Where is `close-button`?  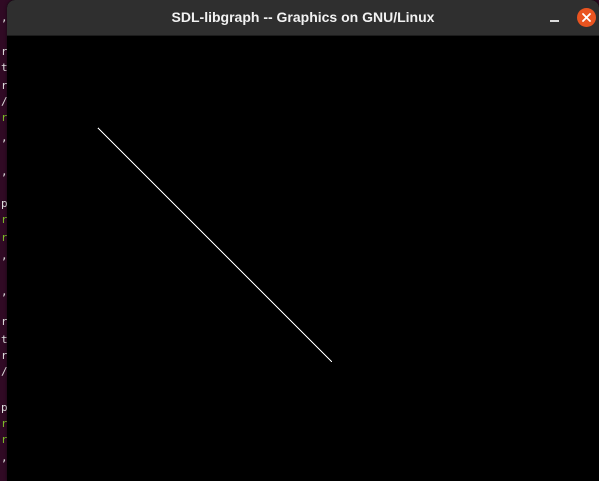
close-button is located at coordinates (586, 17).